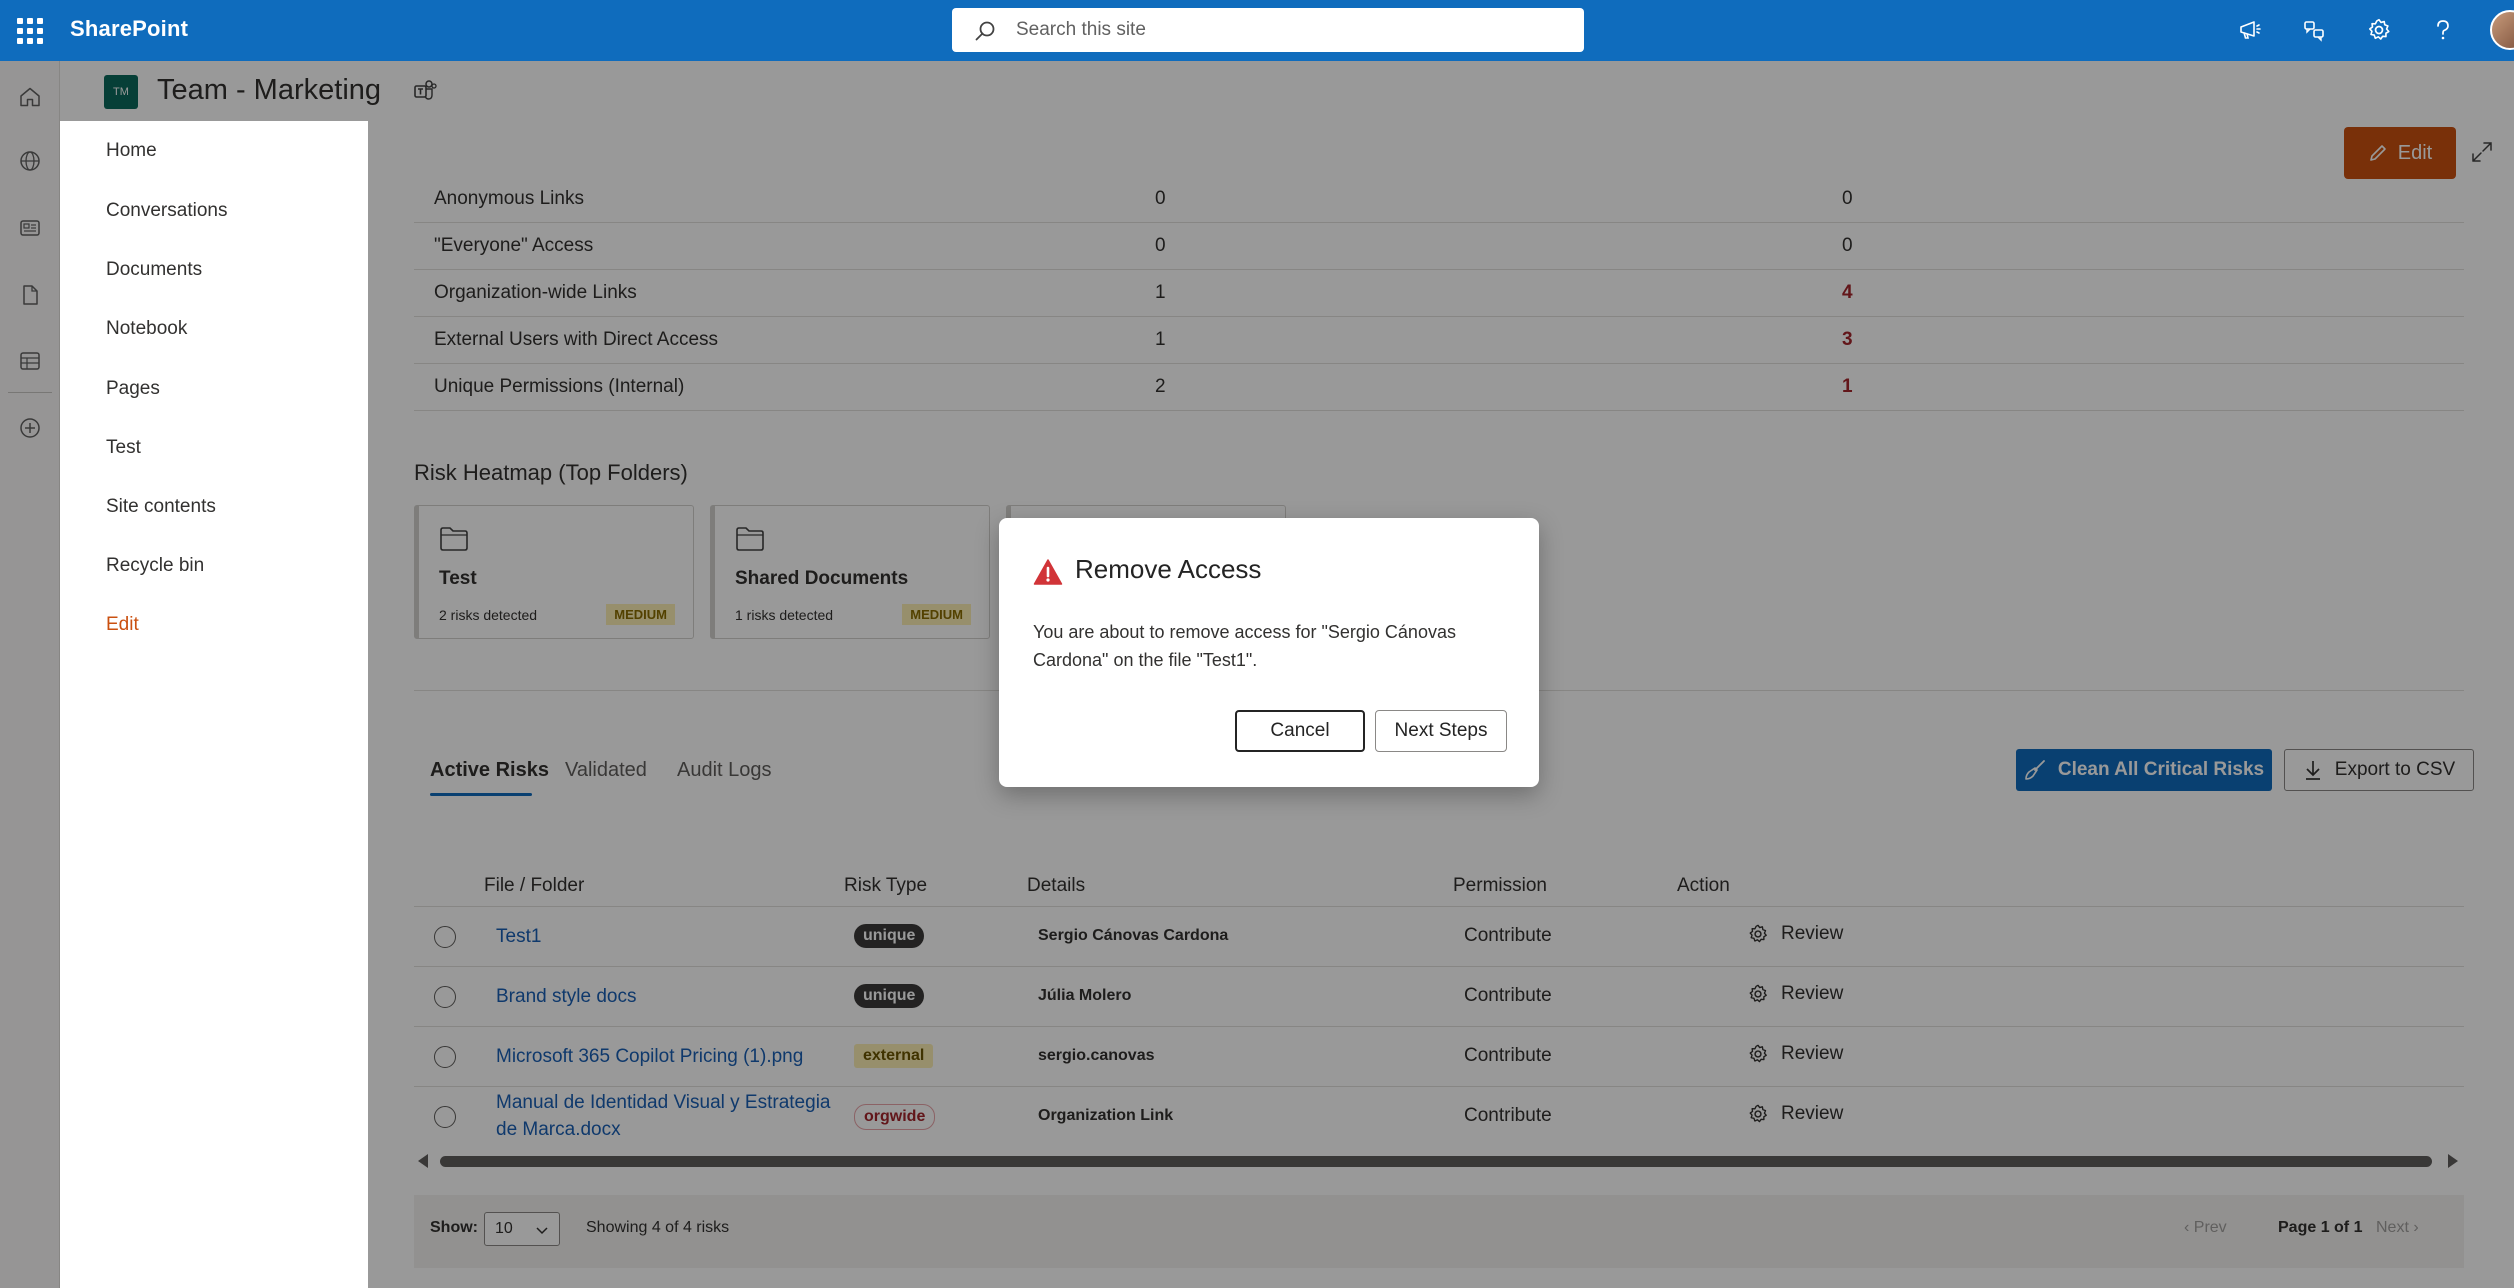  What do you see at coordinates (885, 886) in the screenshot?
I see `column-header-risk-type: Risk Type` at bounding box center [885, 886].